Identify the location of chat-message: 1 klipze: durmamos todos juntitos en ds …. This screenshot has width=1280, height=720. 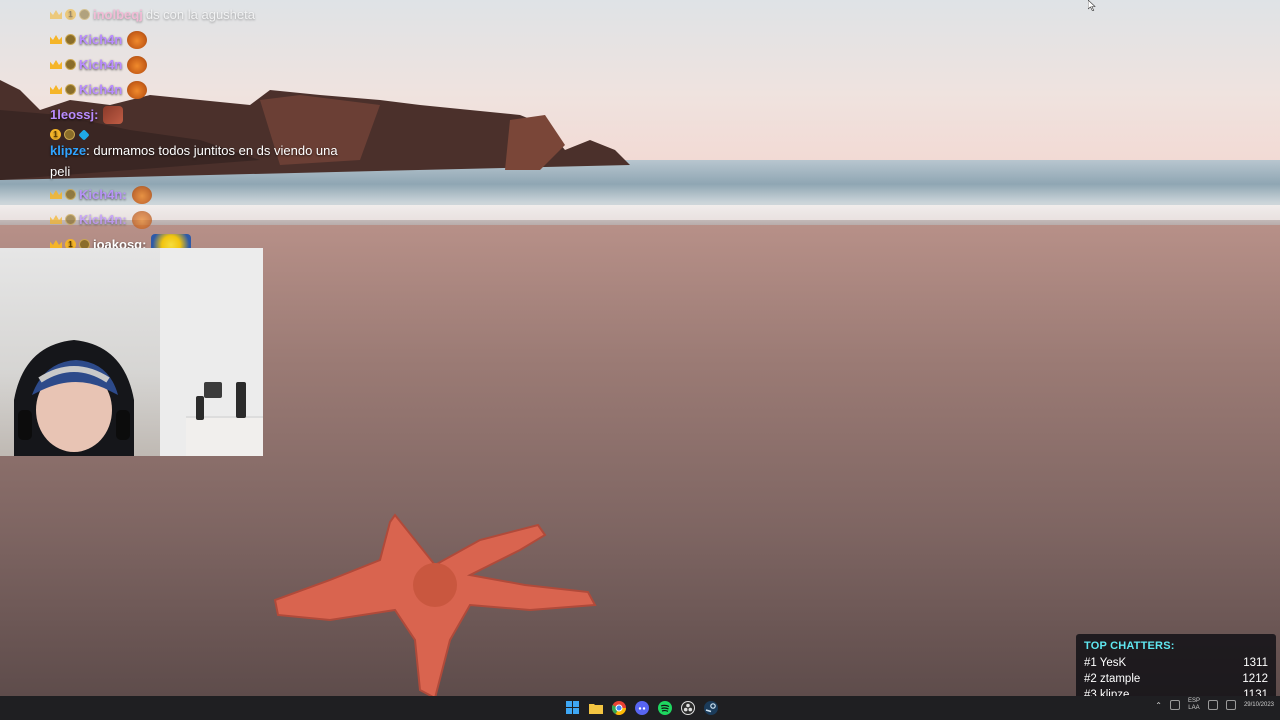
(195, 155).